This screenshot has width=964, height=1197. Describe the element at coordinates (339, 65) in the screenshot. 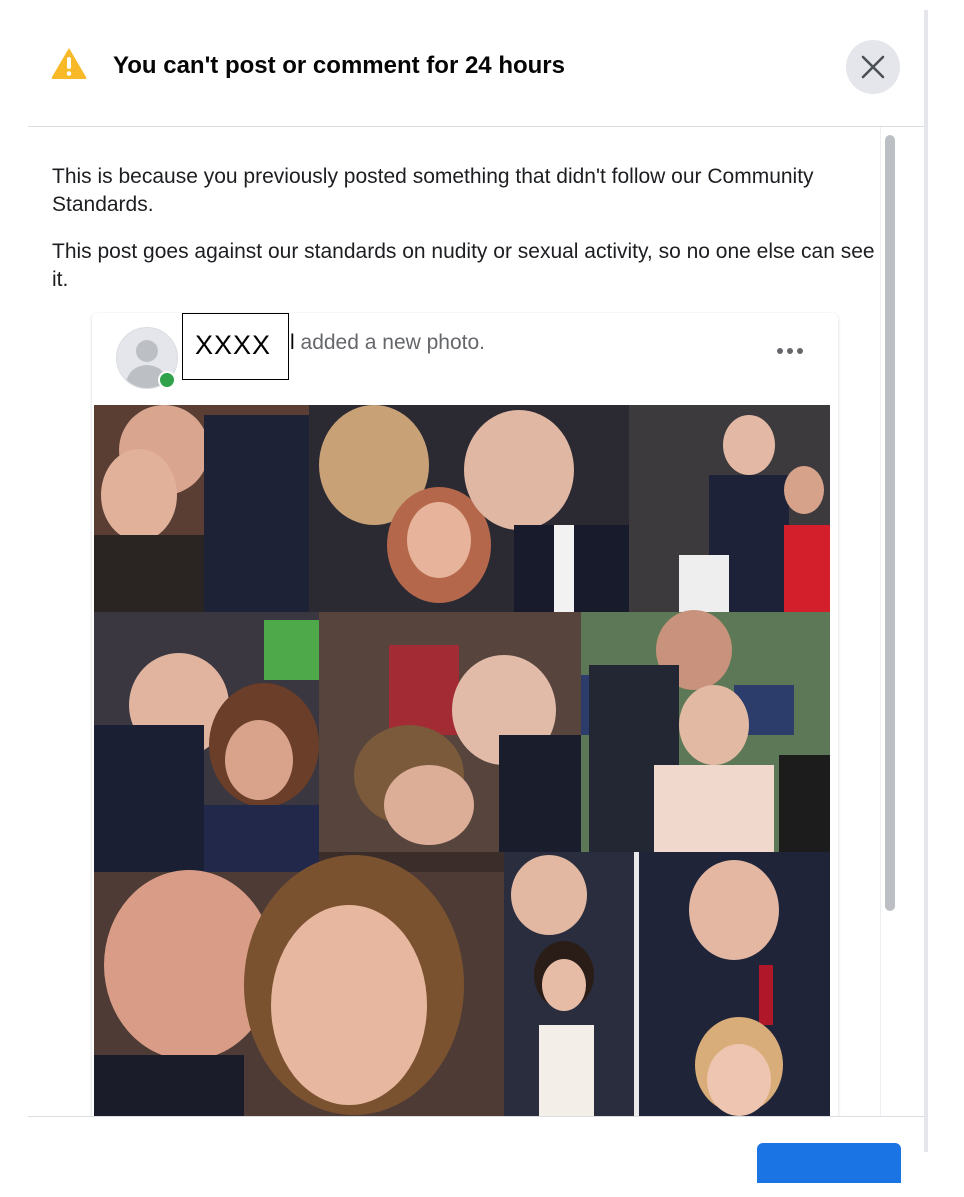

I see `dialog-title: You can't post or comment for 24 hours` at that location.